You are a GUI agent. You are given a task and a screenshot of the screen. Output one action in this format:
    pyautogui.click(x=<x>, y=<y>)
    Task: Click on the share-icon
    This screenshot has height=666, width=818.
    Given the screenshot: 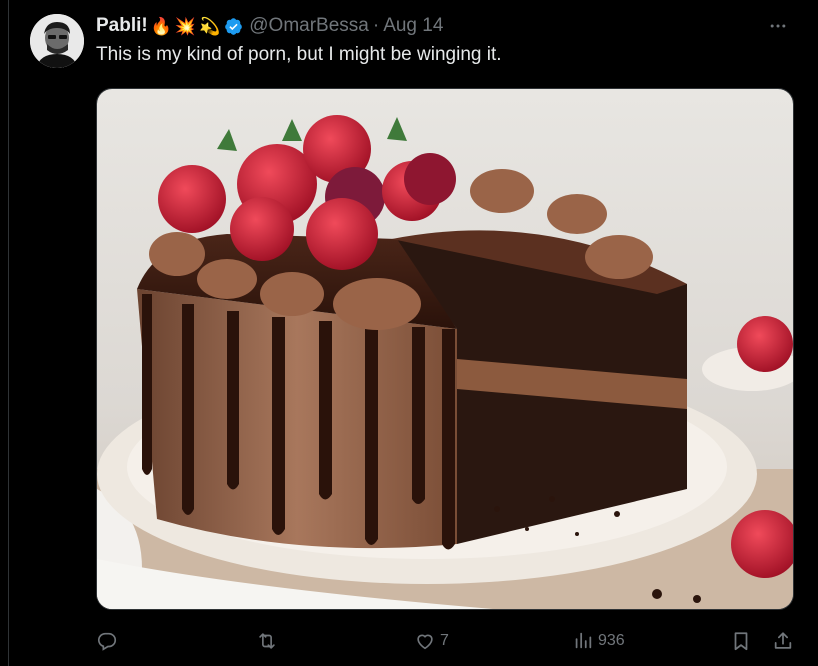 What is the action you would take?
    pyautogui.click(x=783, y=640)
    